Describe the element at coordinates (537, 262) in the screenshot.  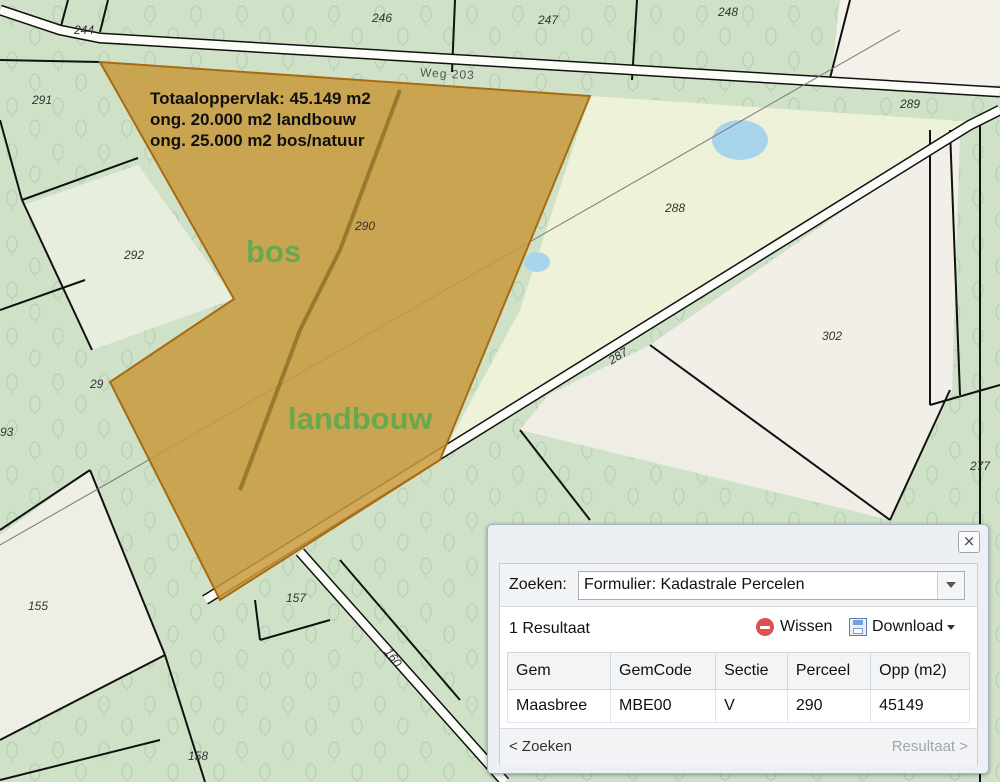
I see `pond-small` at that location.